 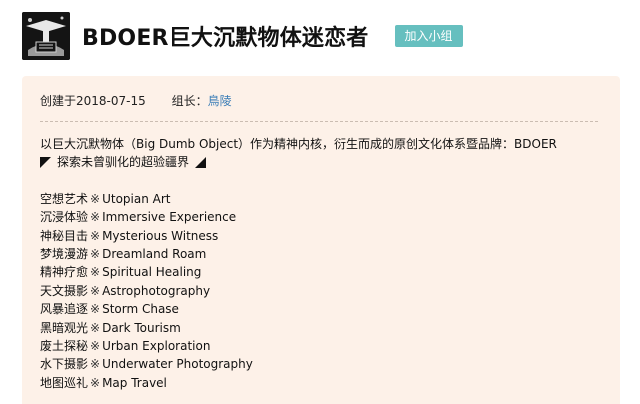 I want to click on group-title: BDOER巨大沉默物体迷恋者, so click(x=225, y=38).